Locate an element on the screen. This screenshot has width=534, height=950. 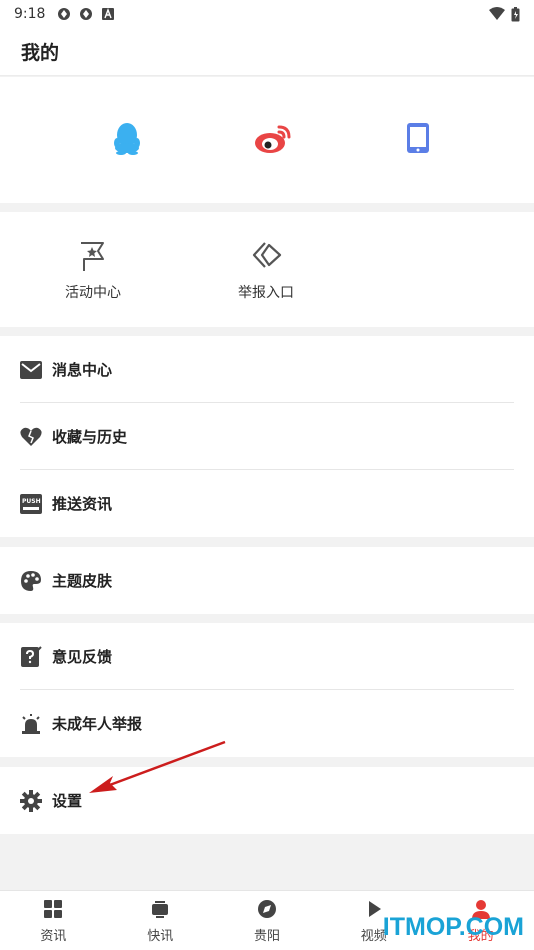
feature-grid: 活动中心 举报入口 is located at coordinates (267, 269).